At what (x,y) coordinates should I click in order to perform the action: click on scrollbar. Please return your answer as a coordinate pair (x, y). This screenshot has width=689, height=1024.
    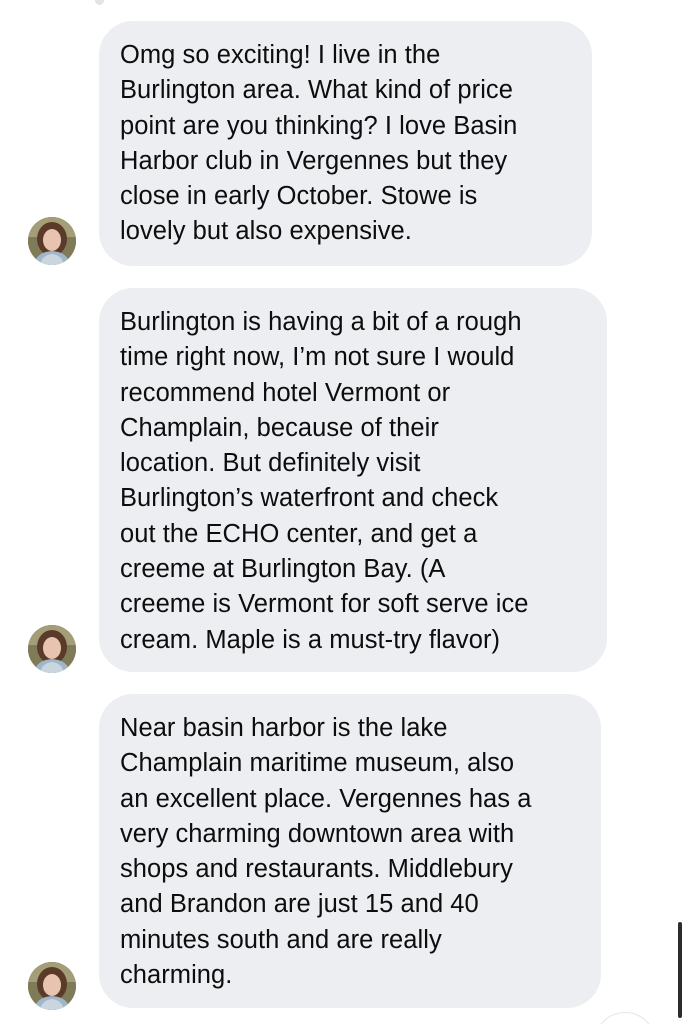
    Looking at the image, I should click on (680, 970).